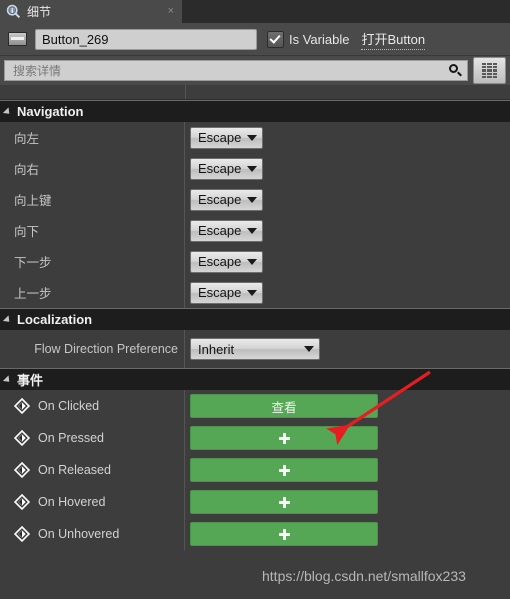 This screenshot has height=599, width=510. I want to click on panel-divider, so click(255, 92).